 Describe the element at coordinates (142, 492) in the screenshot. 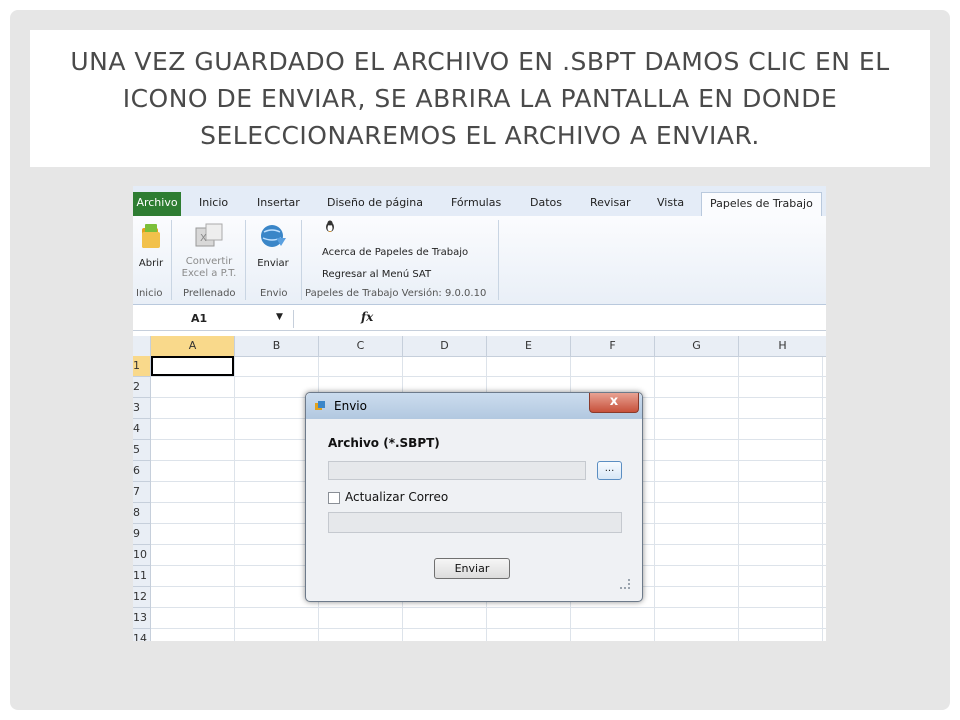

I see `row-header: 7` at that location.